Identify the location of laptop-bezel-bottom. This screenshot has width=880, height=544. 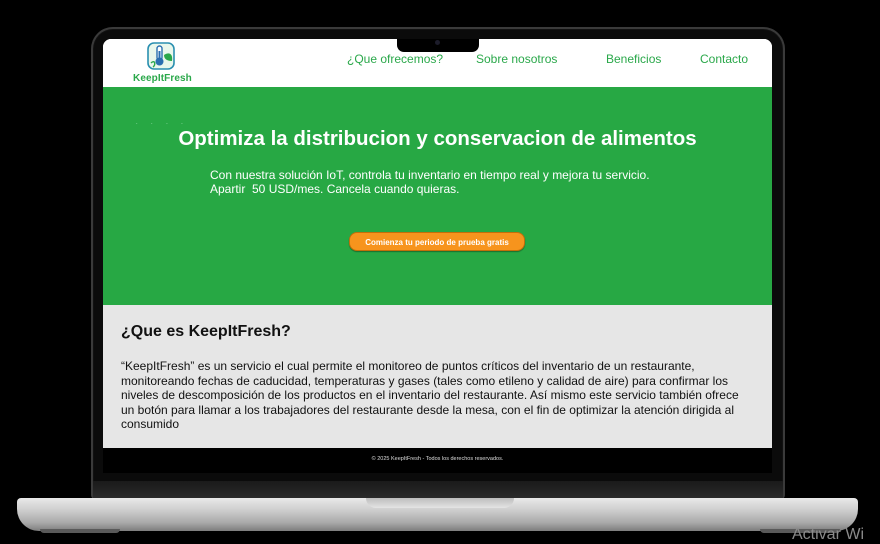
(438, 490).